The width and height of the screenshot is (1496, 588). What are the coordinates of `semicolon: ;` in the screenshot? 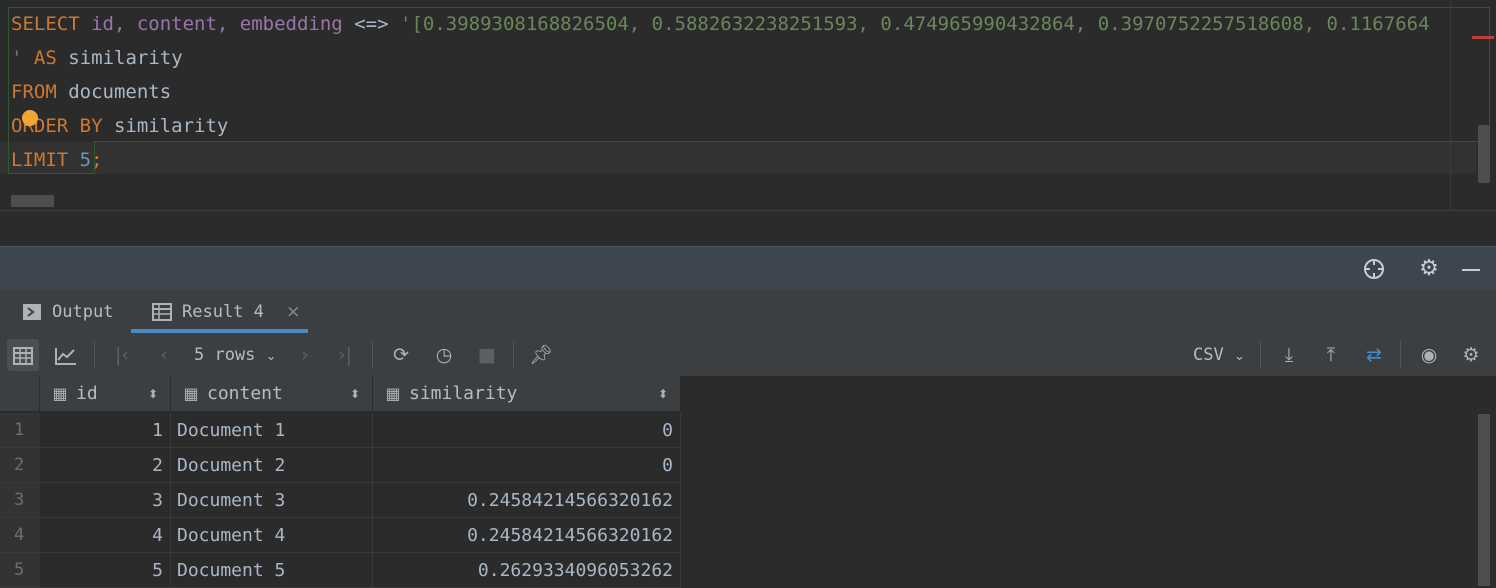 It's located at (97, 160).